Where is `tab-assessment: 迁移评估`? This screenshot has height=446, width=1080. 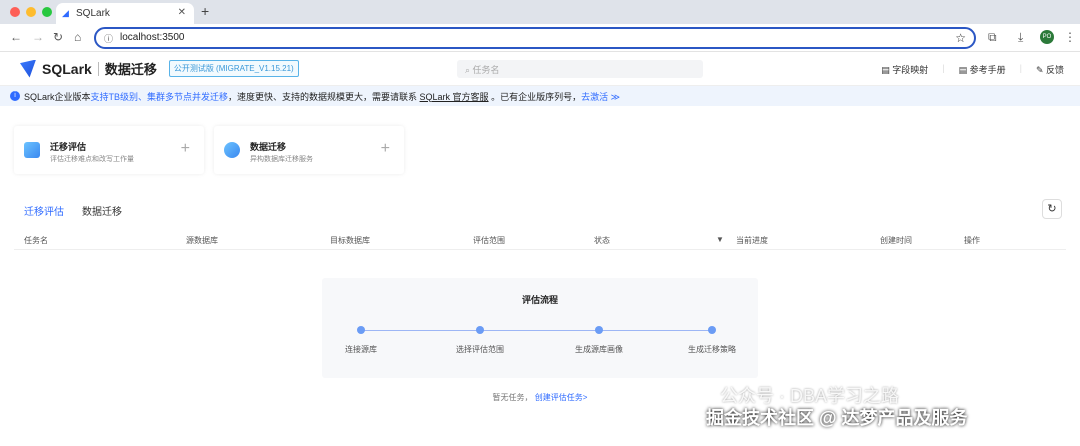 tab-assessment: 迁移评估 is located at coordinates (44, 210).